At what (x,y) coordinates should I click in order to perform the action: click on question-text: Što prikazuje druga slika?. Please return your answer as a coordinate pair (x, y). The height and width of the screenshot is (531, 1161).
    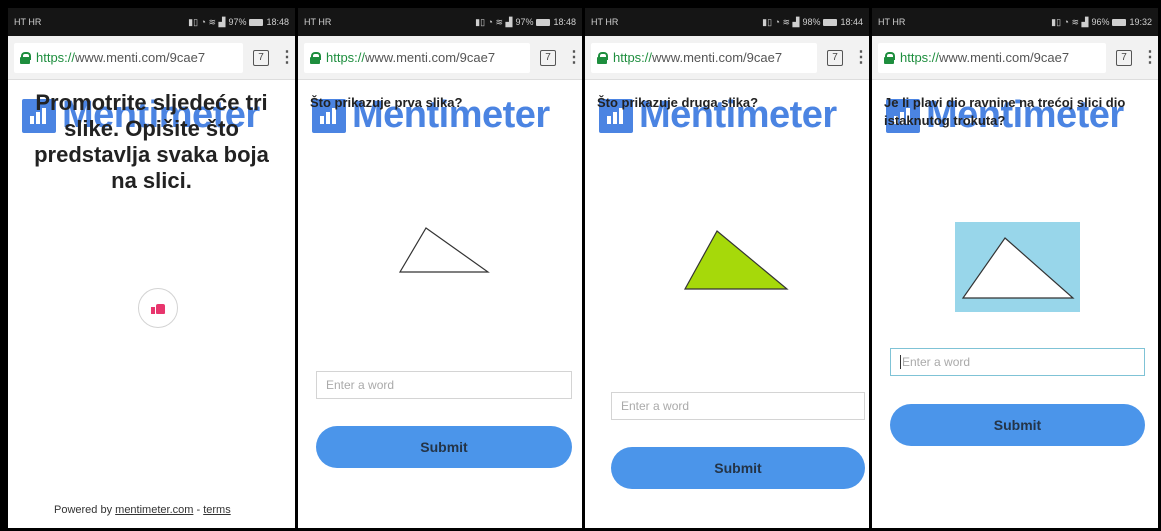
    Looking at the image, I should click on (678, 102).